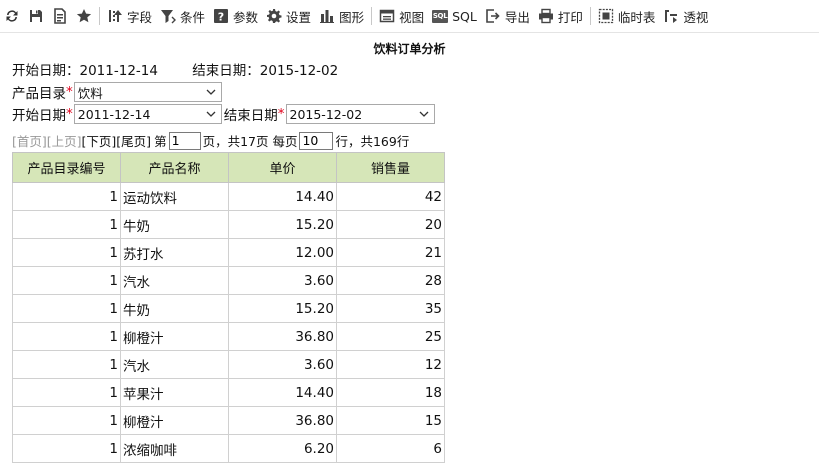 This screenshot has width=819, height=470. Describe the element at coordinates (160, 141) in the screenshot. I see `page-prefix: 第` at that location.